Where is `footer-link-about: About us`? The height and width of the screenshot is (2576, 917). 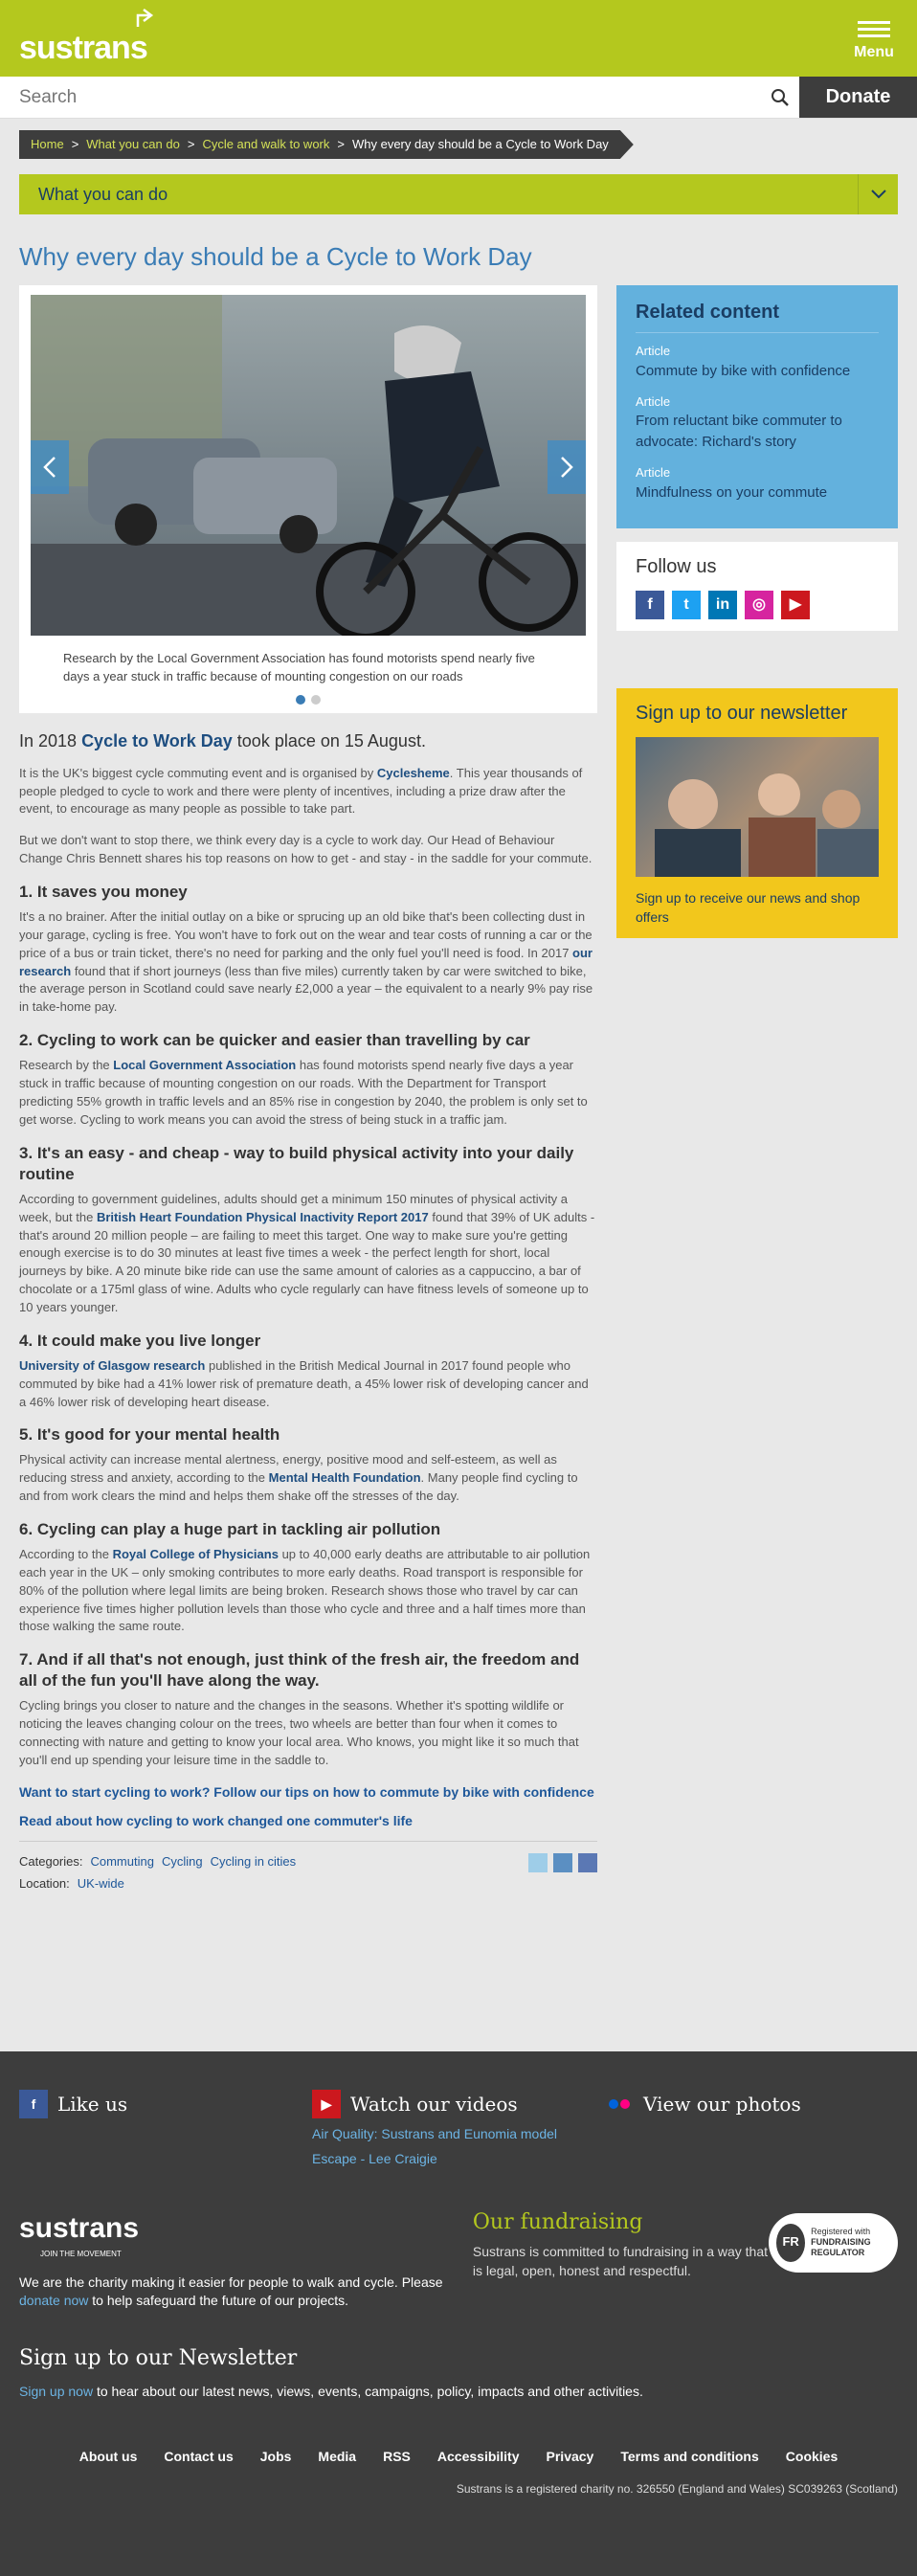 footer-link-about: About us is located at coordinates (108, 2457).